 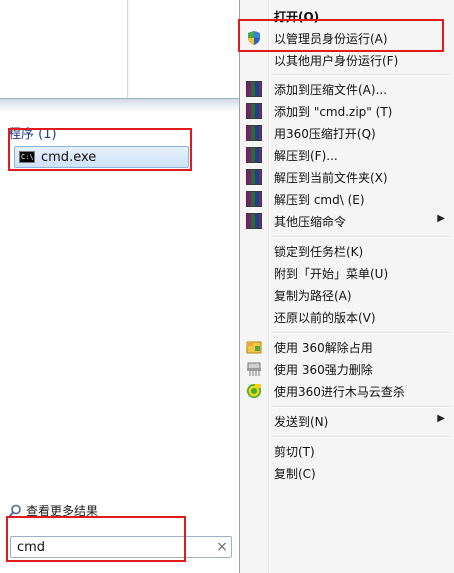 What do you see at coordinates (341, 35) in the screenshot?
I see `annotation-box-run-as-admin` at bounding box center [341, 35].